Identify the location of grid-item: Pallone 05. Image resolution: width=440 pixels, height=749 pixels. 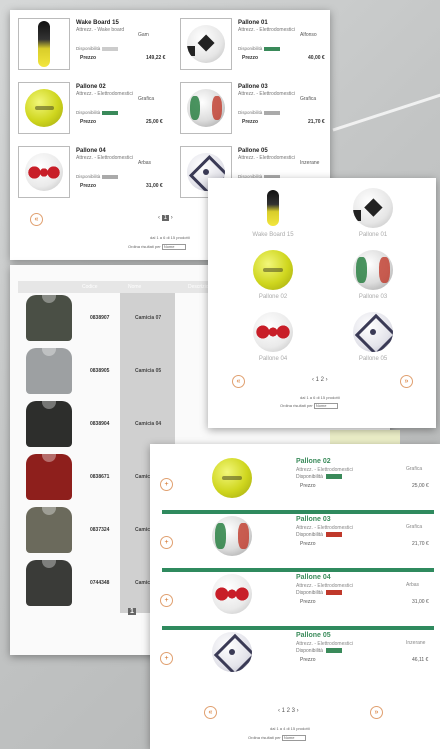
(373, 343).